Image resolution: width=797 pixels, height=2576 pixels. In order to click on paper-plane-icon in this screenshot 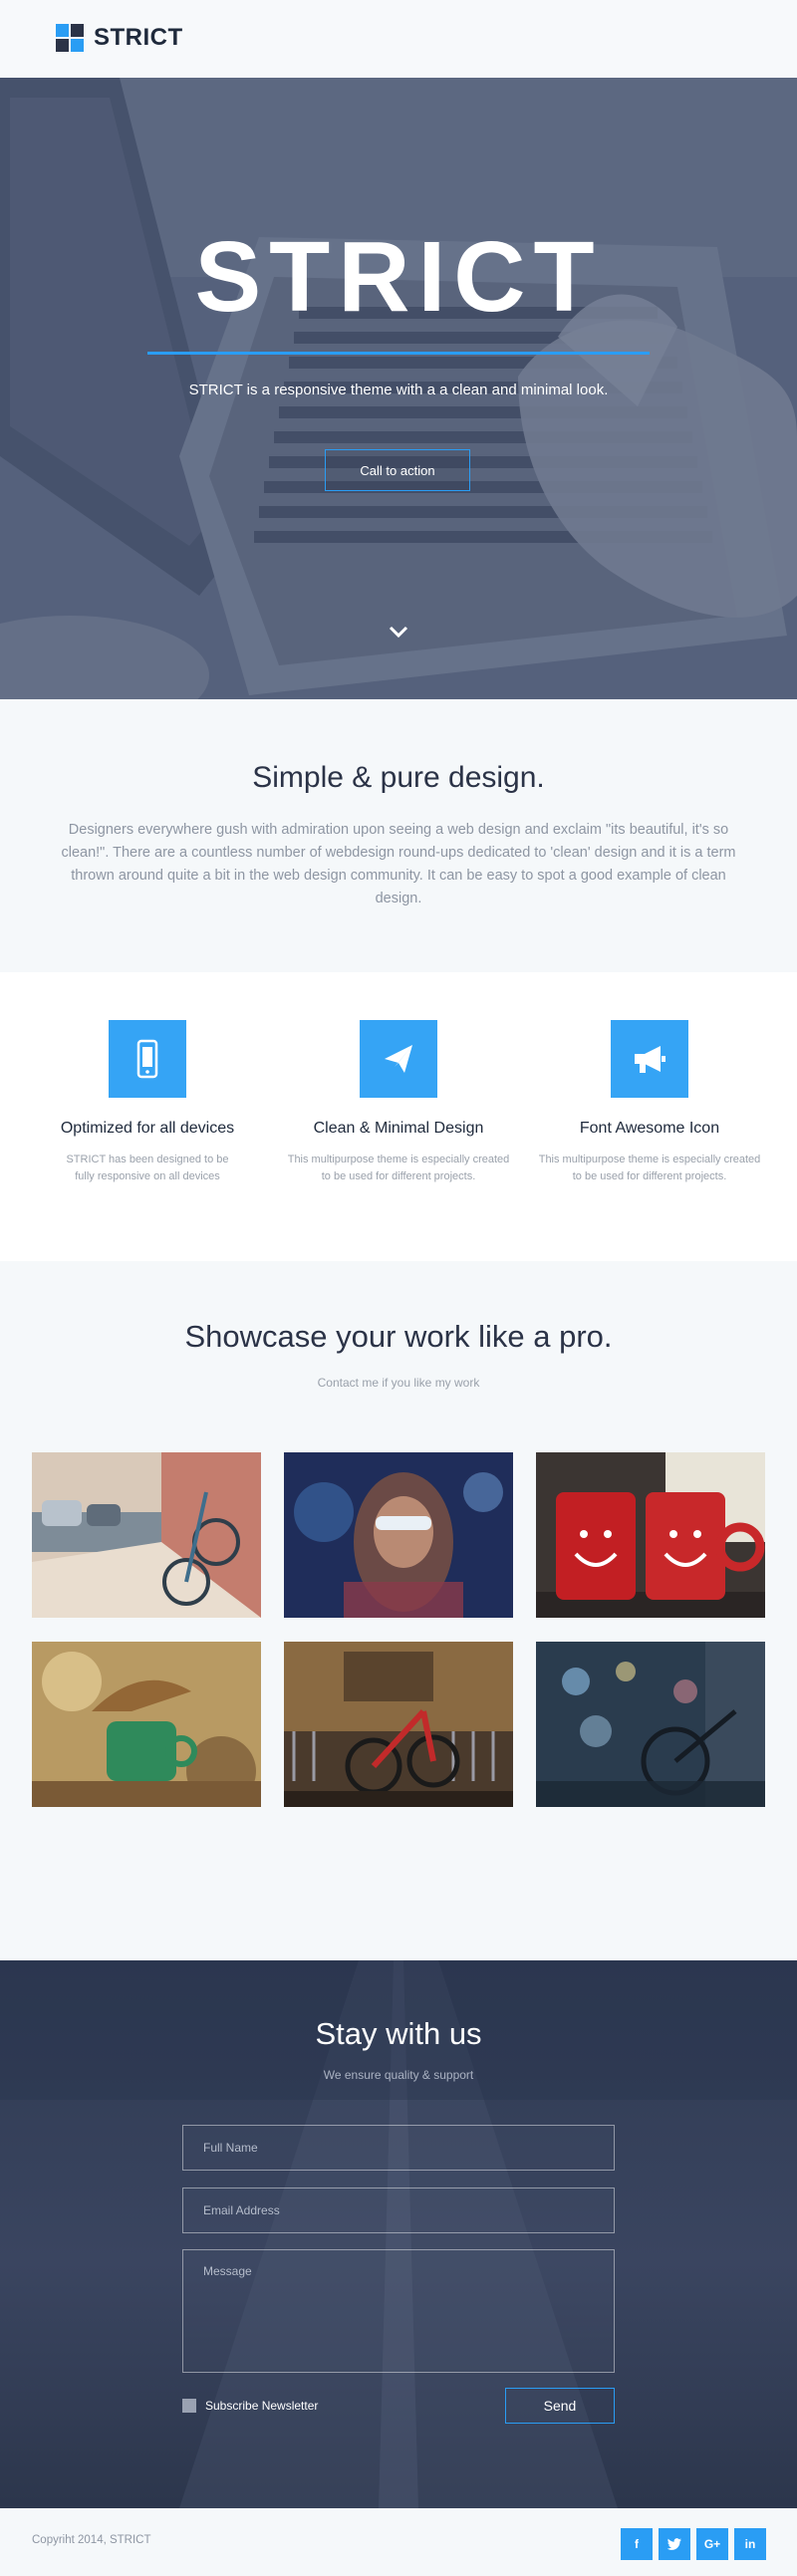, I will do `click(399, 1059)`.